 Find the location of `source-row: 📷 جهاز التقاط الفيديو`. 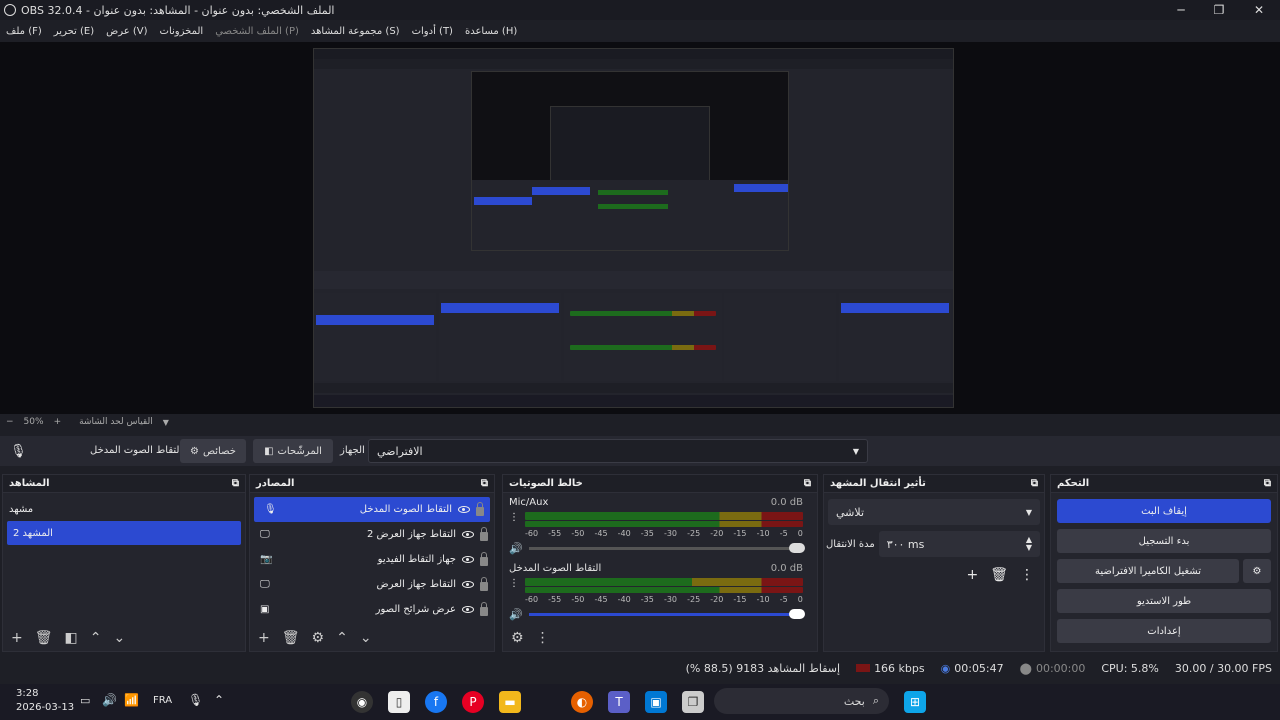

source-row: 📷 جهاز التقاط الفيديو is located at coordinates (372, 559).